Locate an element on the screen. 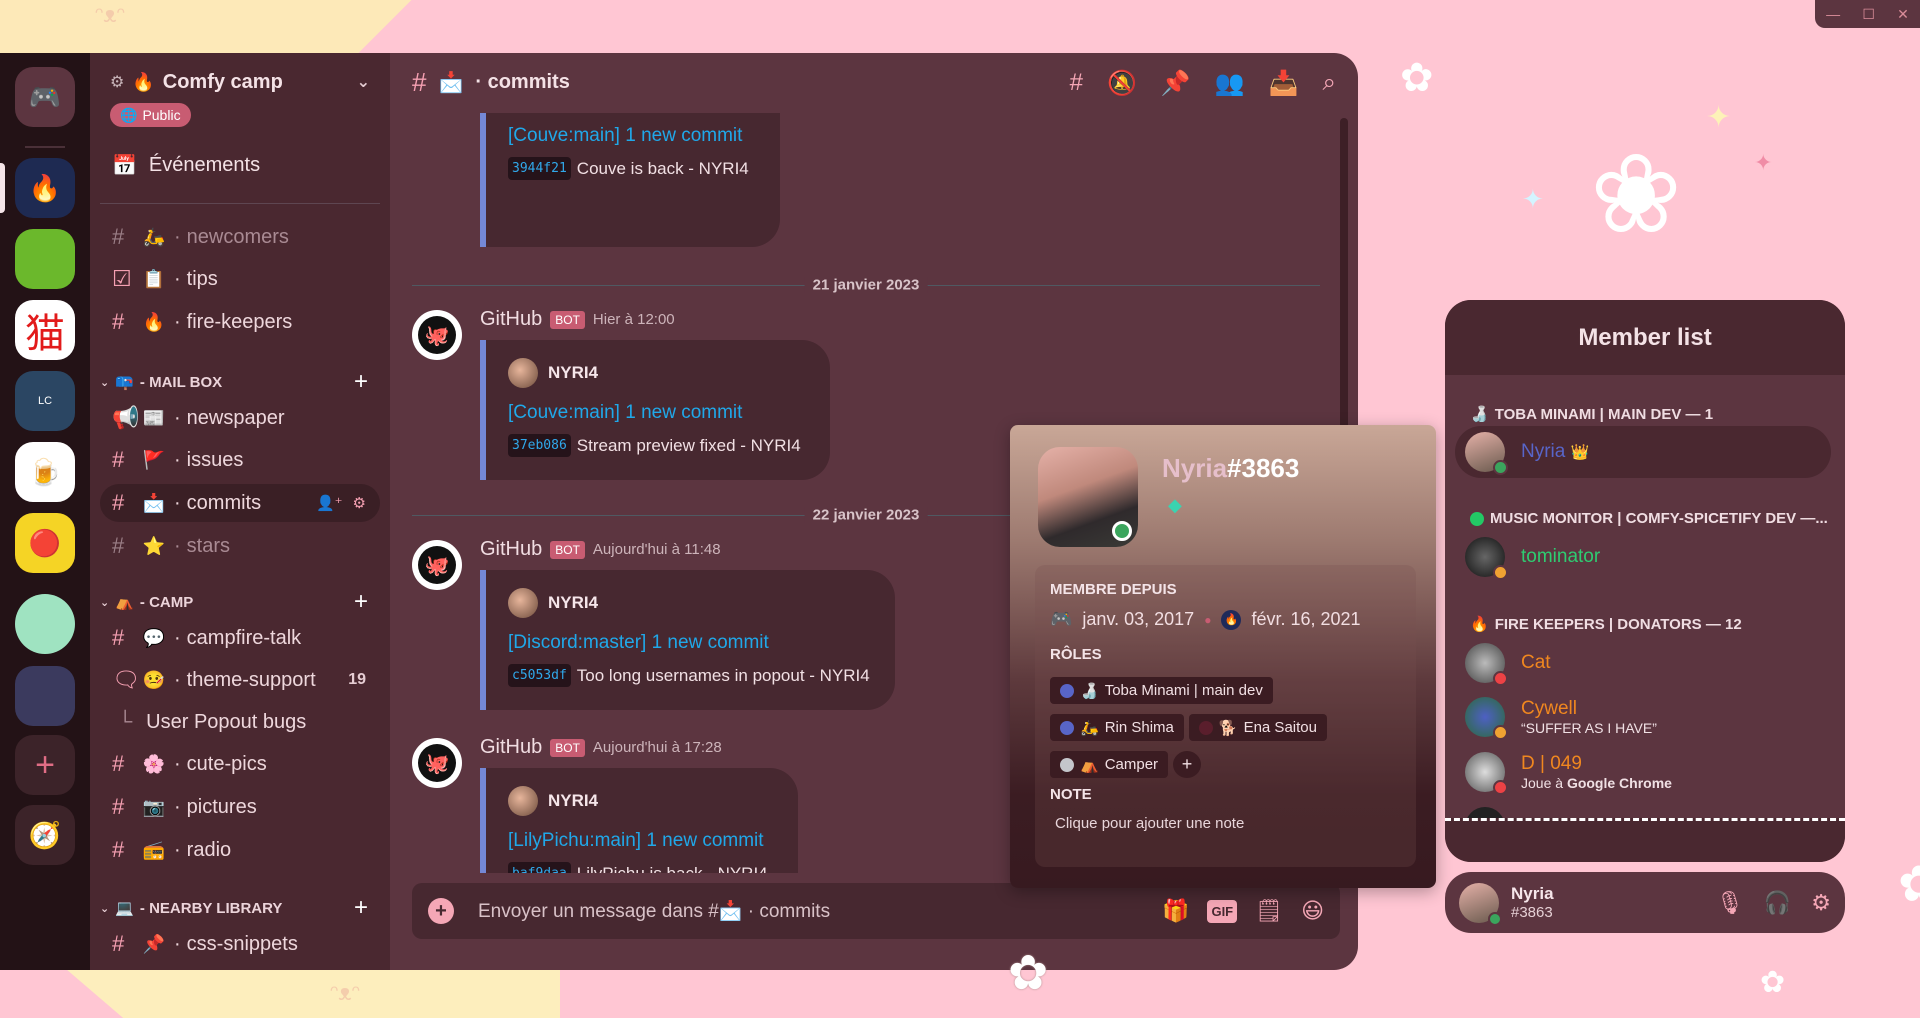 The width and height of the screenshot is (1920, 1018). channel-emoji: 📰 is located at coordinates (154, 417).